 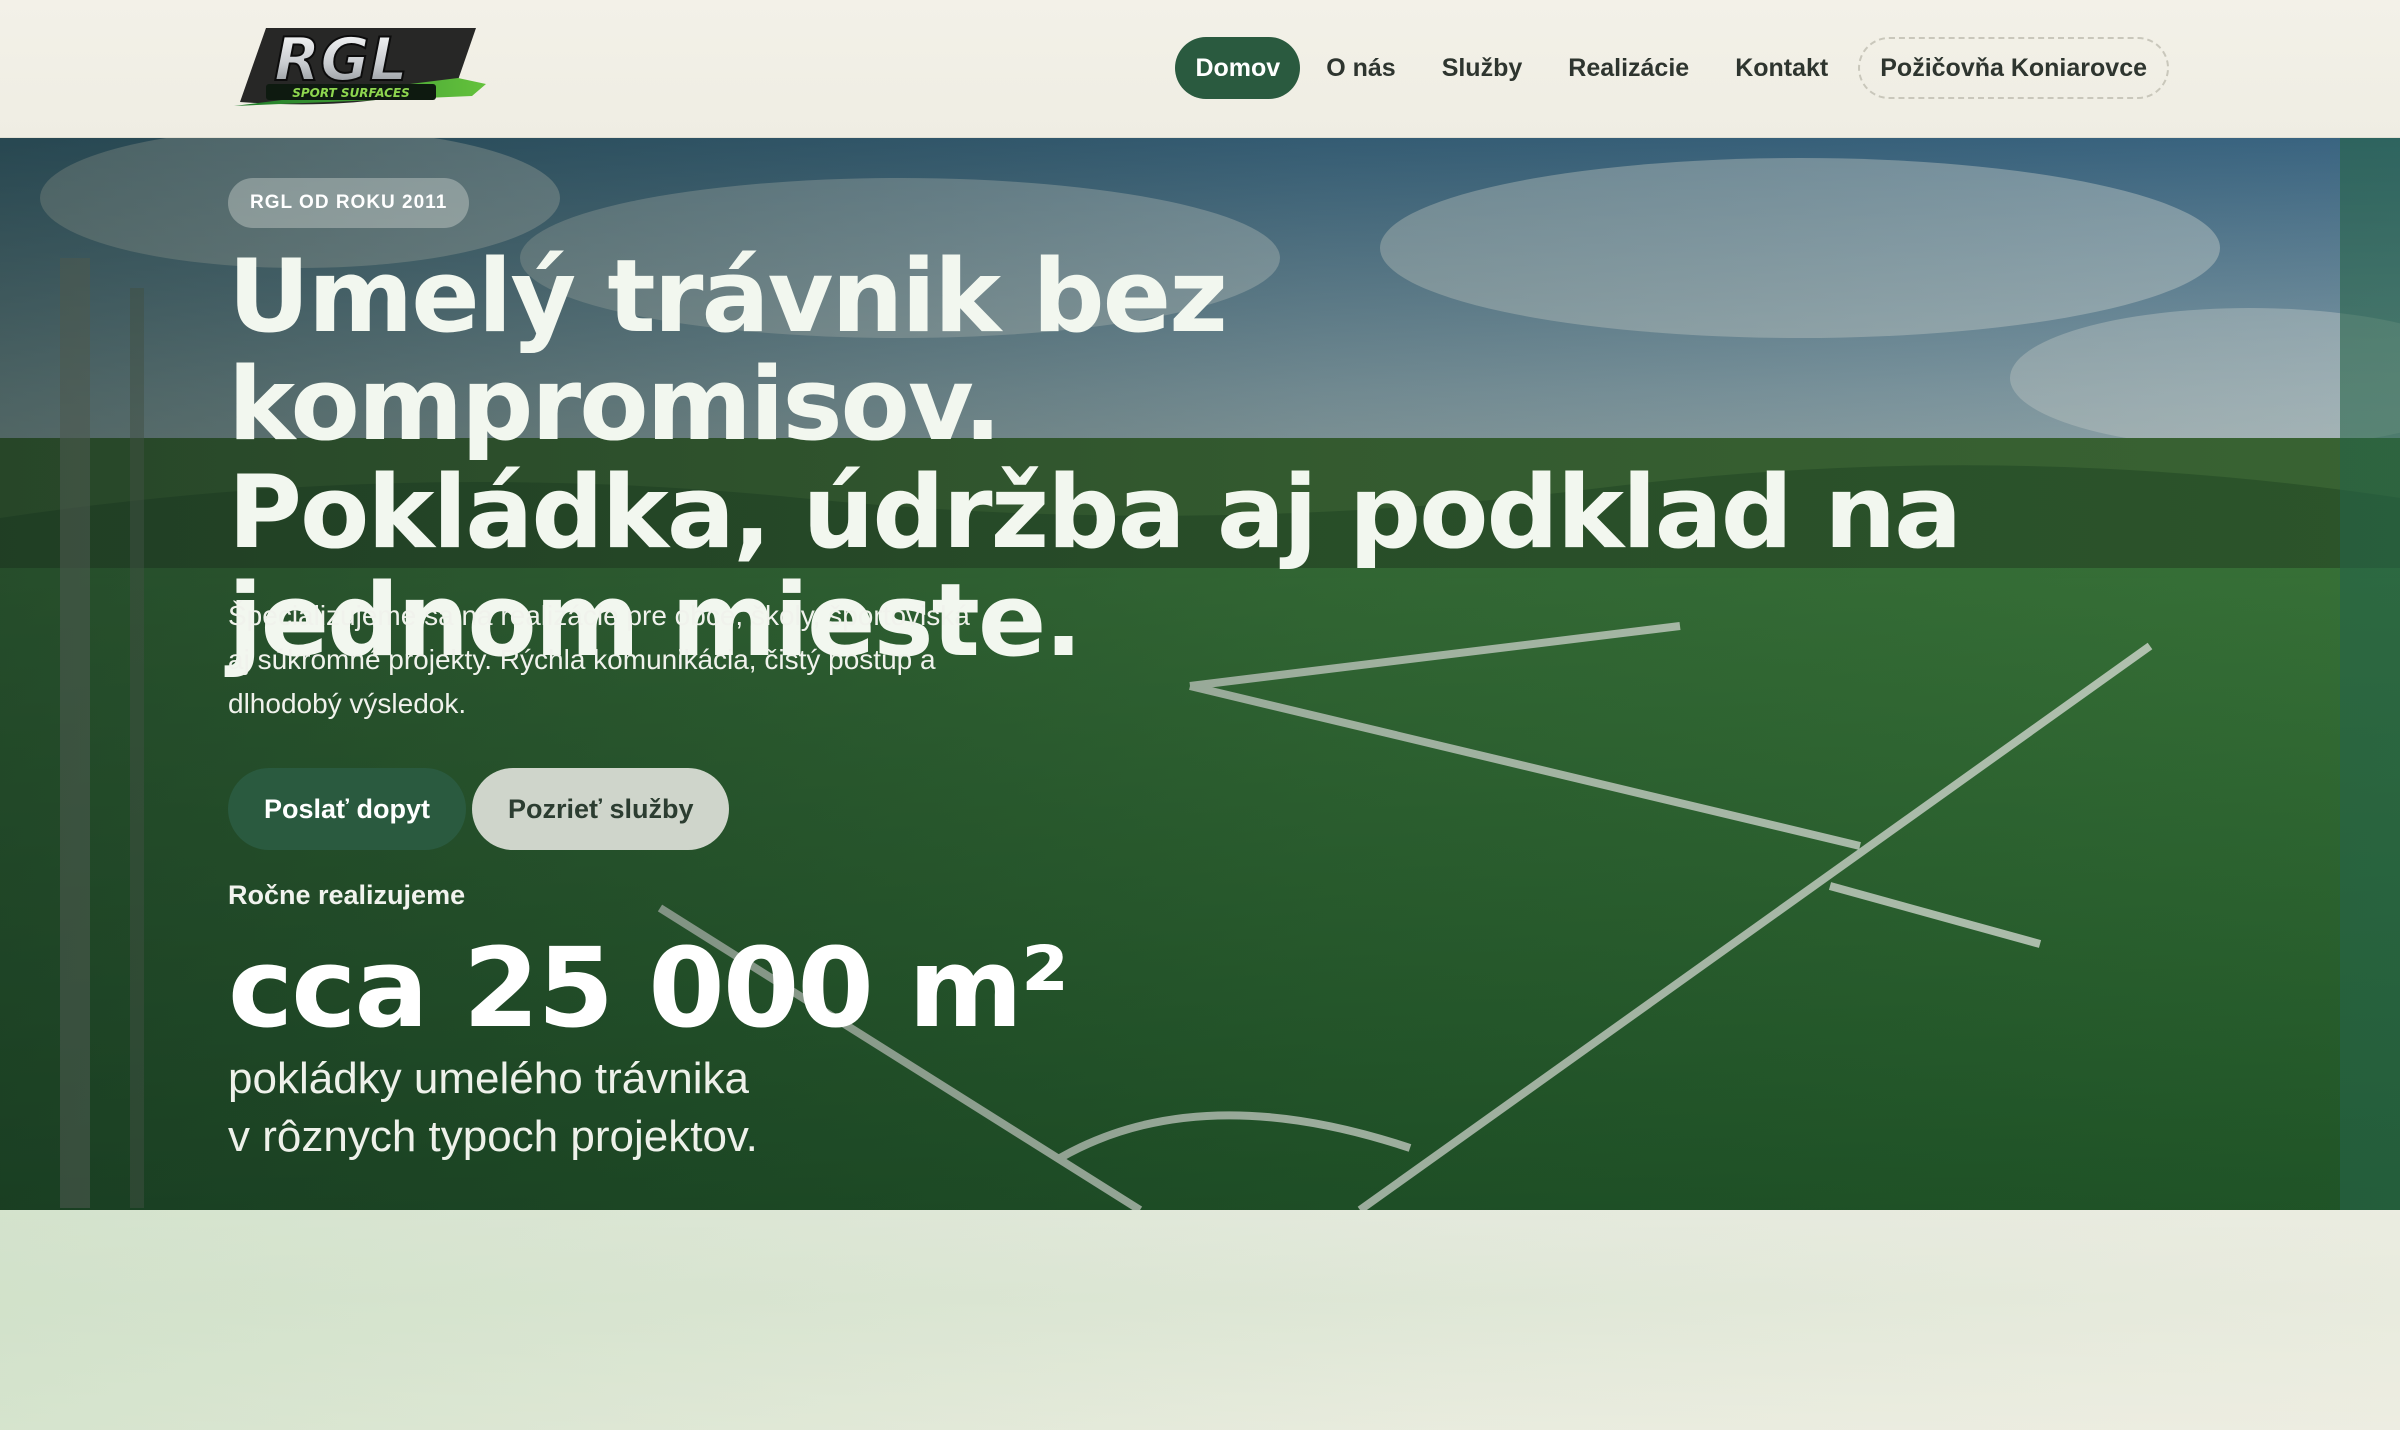 What do you see at coordinates (1095, 512) in the screenshot?
I see `headline-line-2: Pokládka, údržba aj podklad na` at bounding box center [1095, 512].